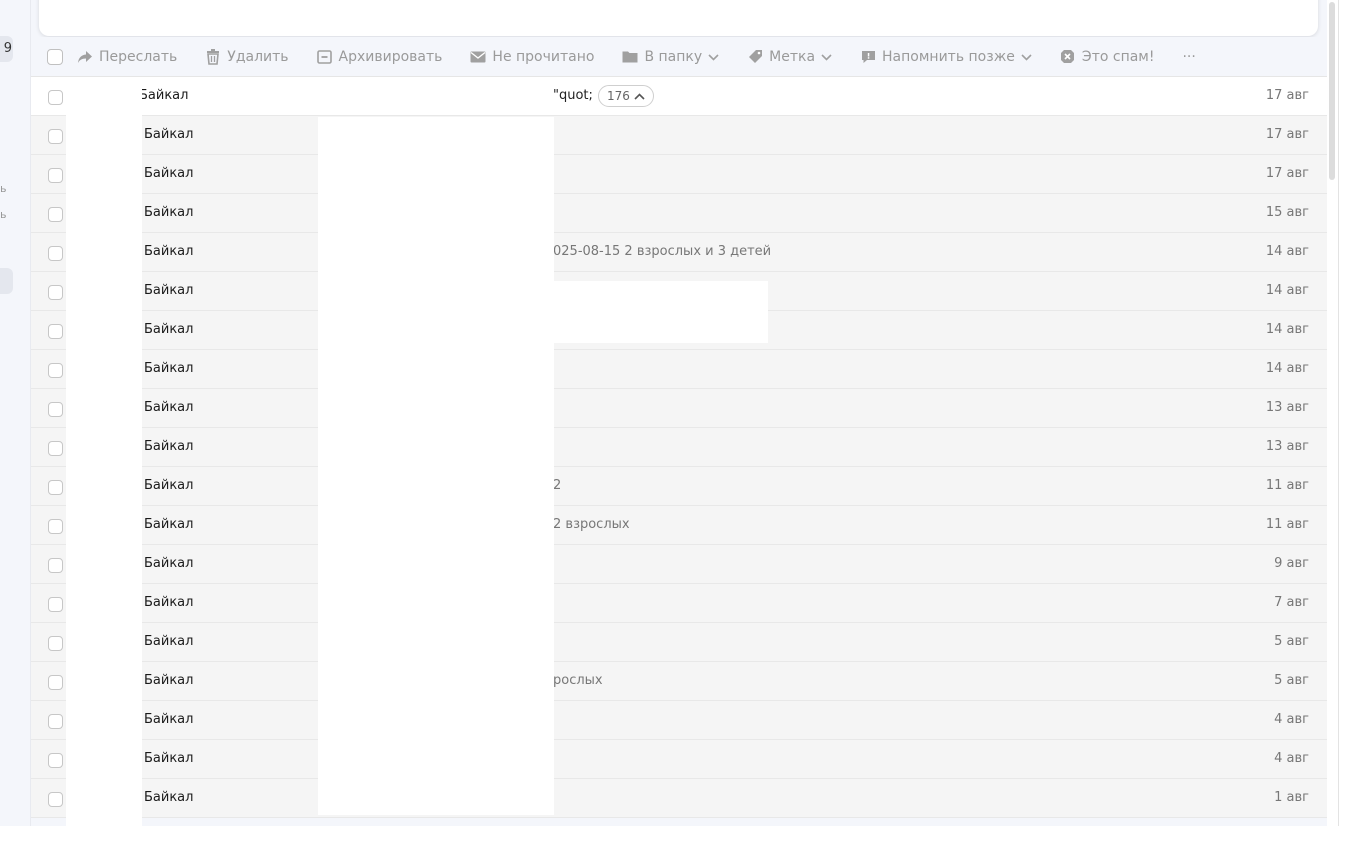 Image resolution: width=1358 pixels, height=841 pixels. What do you see at coordinates (55, 56) in the screenshot?
I see `select-all-checkbox` at bounding box center [55, 56].